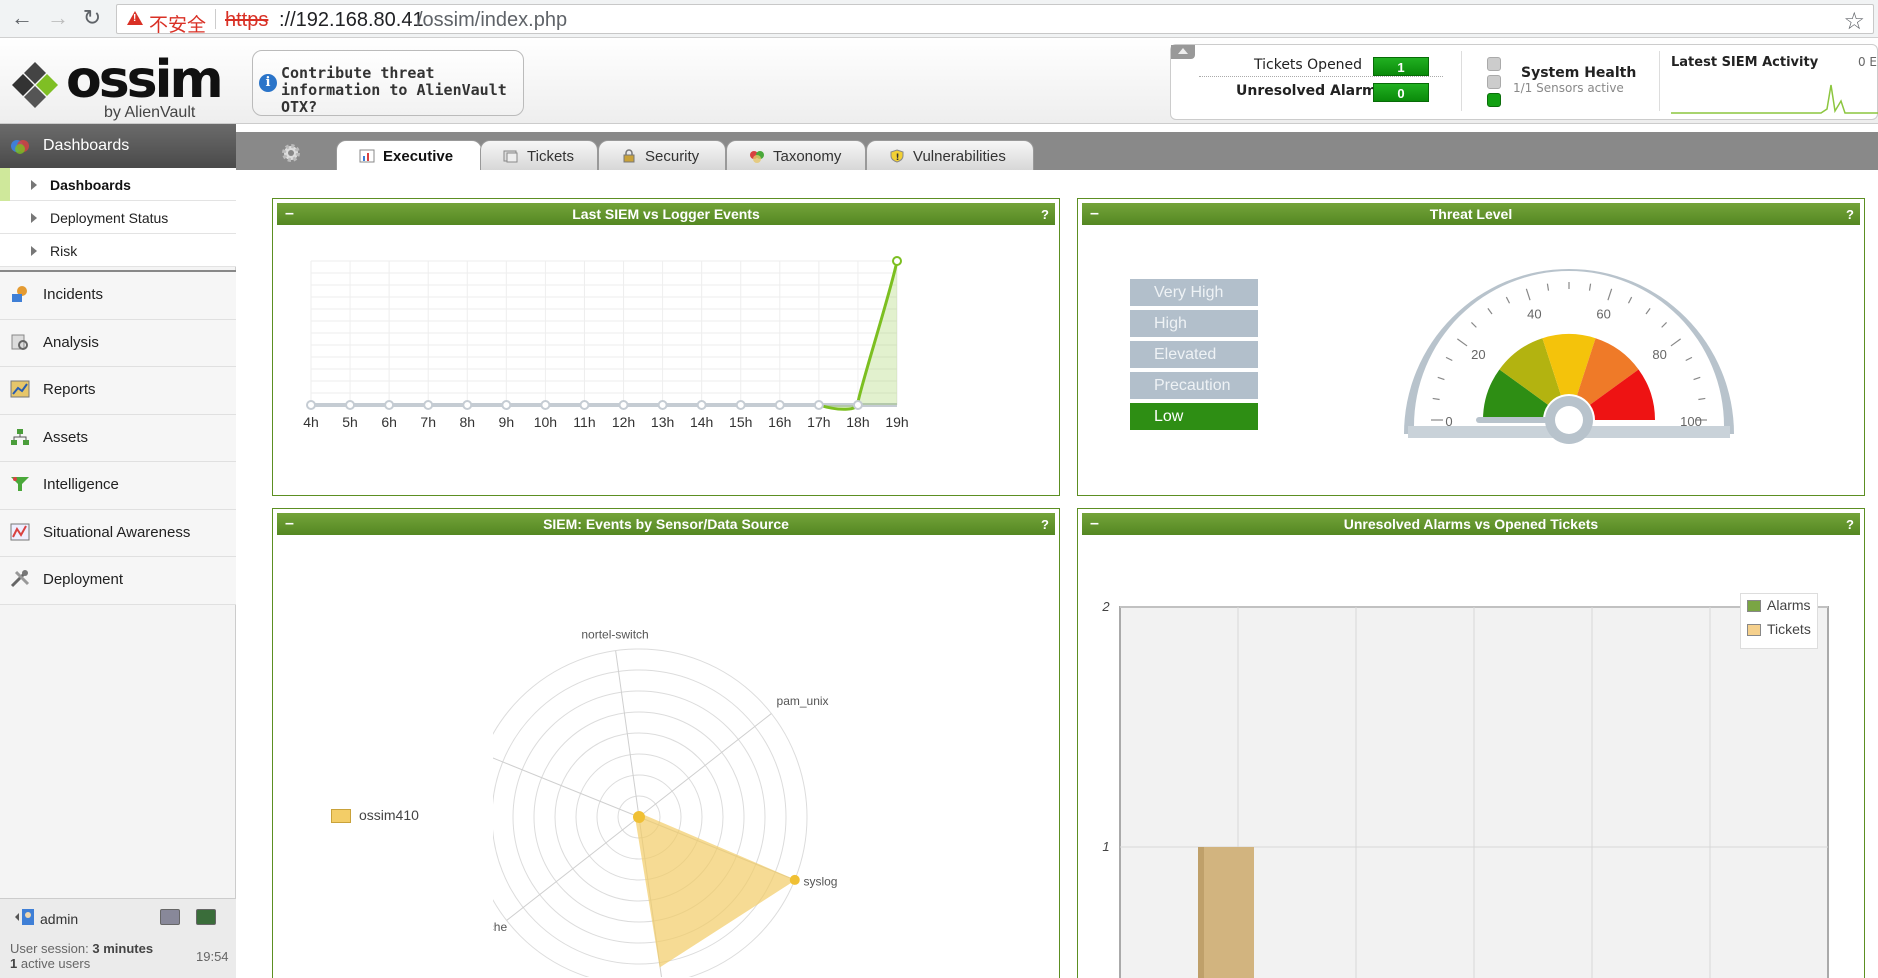 The width and height of the screenshot is (1878, 978). What do you see at coordinates (69, 389) in the screenshot?
I see `sidebar-item-label: Reports` at bounding box center [69, 389].